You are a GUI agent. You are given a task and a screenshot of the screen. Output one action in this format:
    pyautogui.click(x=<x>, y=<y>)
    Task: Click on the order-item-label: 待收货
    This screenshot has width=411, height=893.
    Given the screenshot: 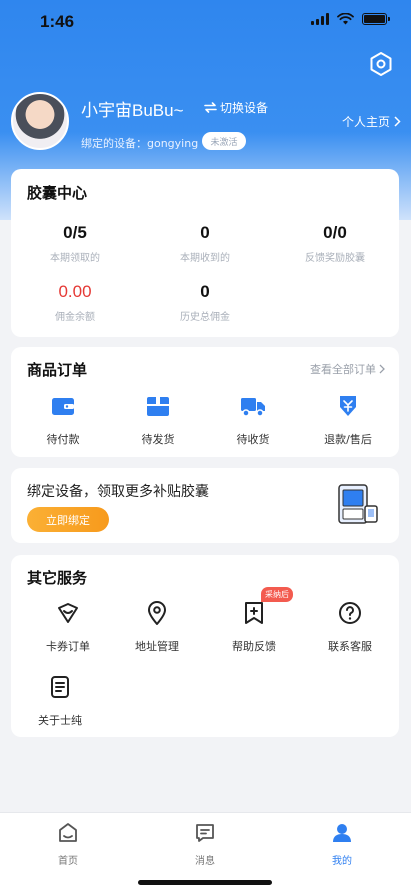 What is the action you would take?
    pyautogui.click(x=253, y=439)
    